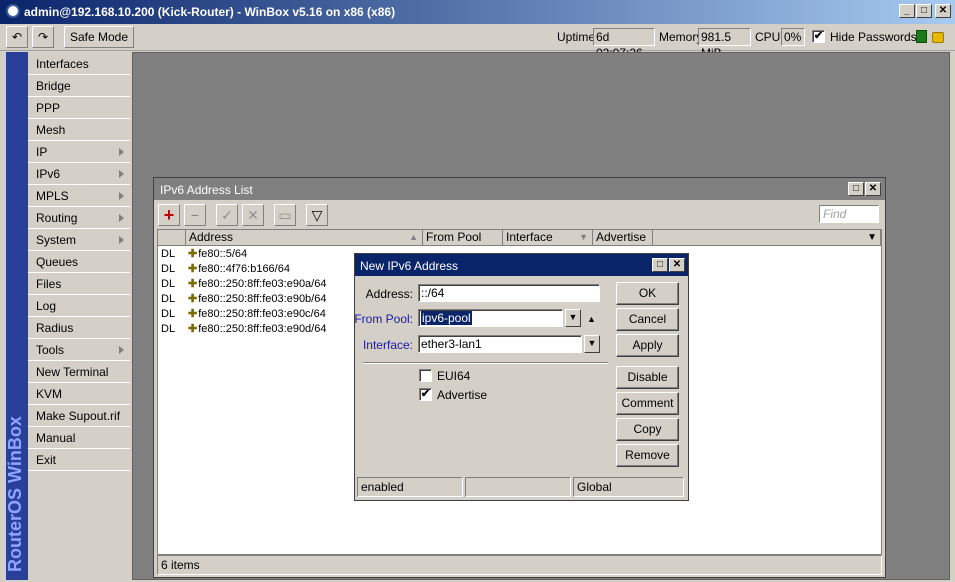 This screenshot has height=582, width=955. I want to click on flags-column-header, so click(172, 238).